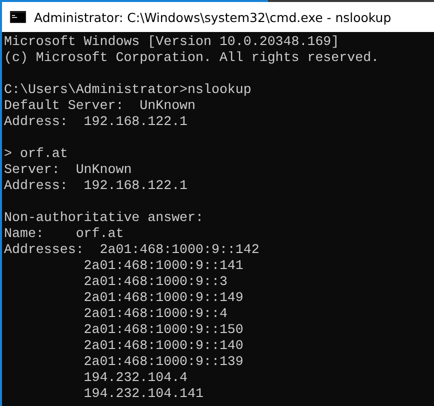  Describe the element at coordinates (36, 154) in the screenshot. I see `console-line: > orf.at` at that location.